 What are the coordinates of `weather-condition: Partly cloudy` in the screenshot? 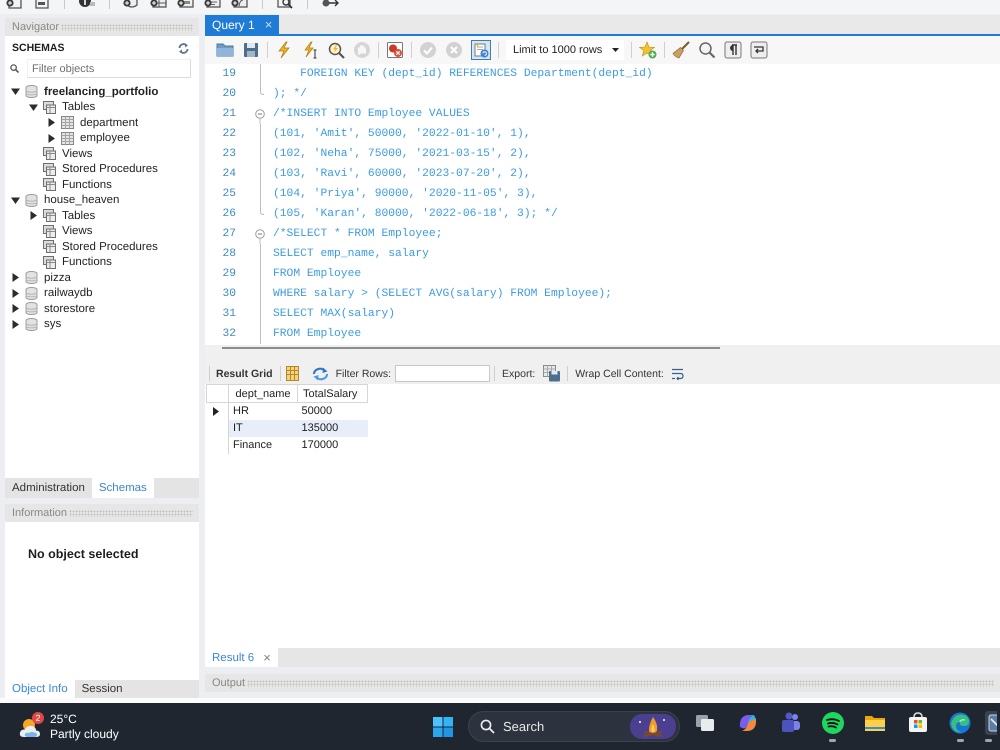 It's located at (84, 734).